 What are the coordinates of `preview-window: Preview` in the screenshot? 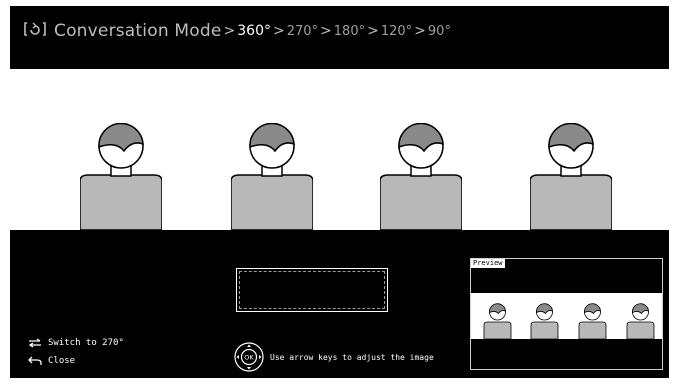 It's located at (566, 314).